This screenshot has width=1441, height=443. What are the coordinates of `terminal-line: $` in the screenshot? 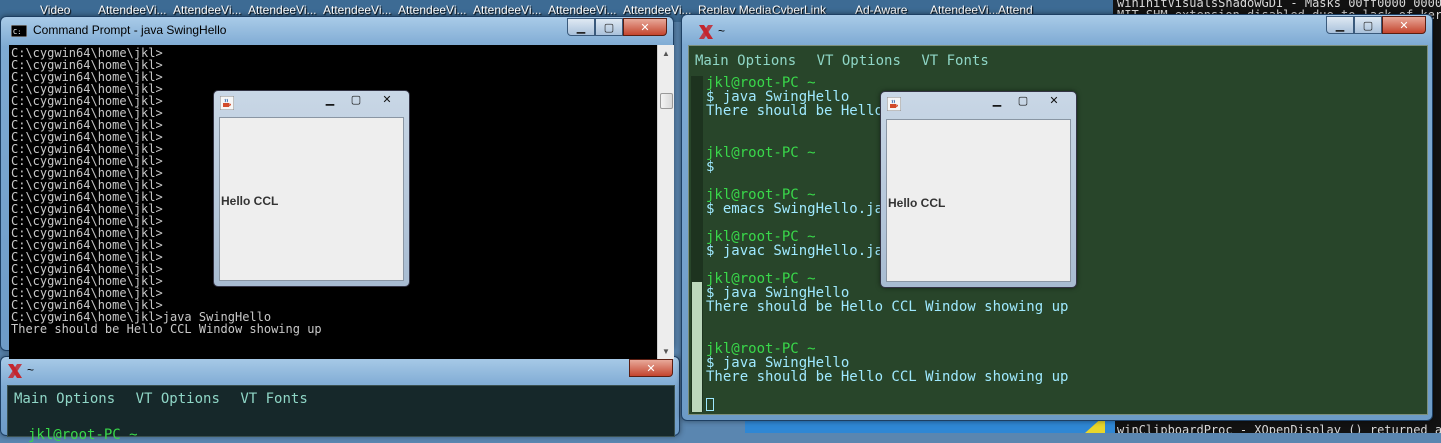 It's located at (710, 167).